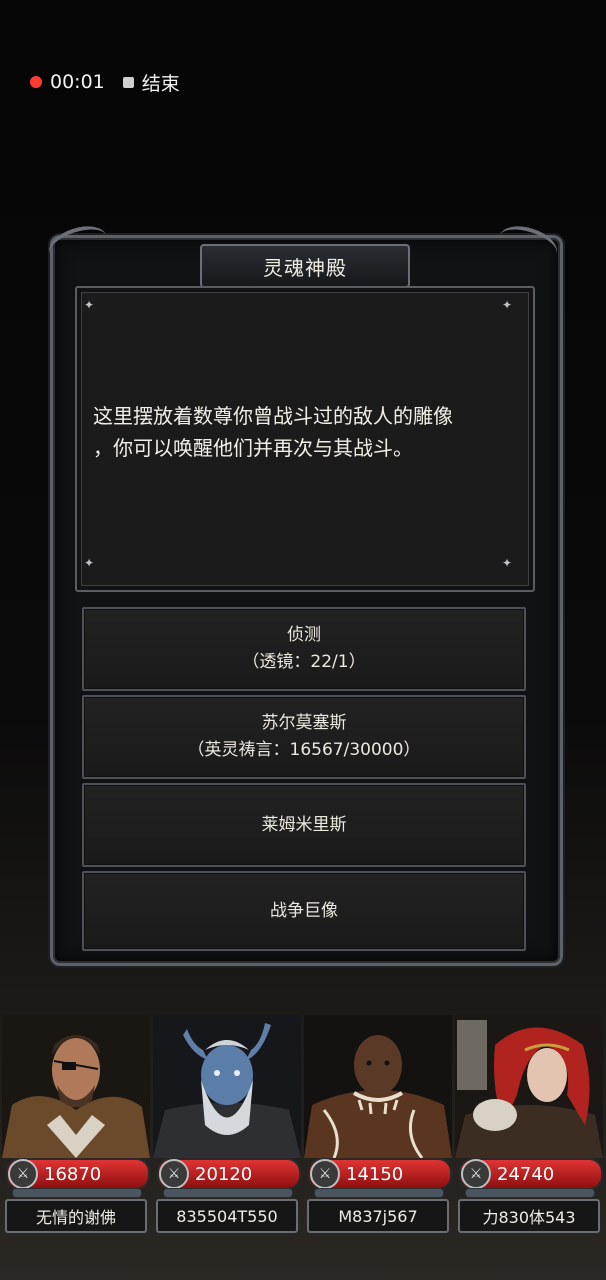 The width and height of the screenshot is (606, 1280). What do you see at coordinates (529, 1086) in the screenshot?
I see `hero-portrait-red-haired-warrior` at bounding box center [529, 1086].